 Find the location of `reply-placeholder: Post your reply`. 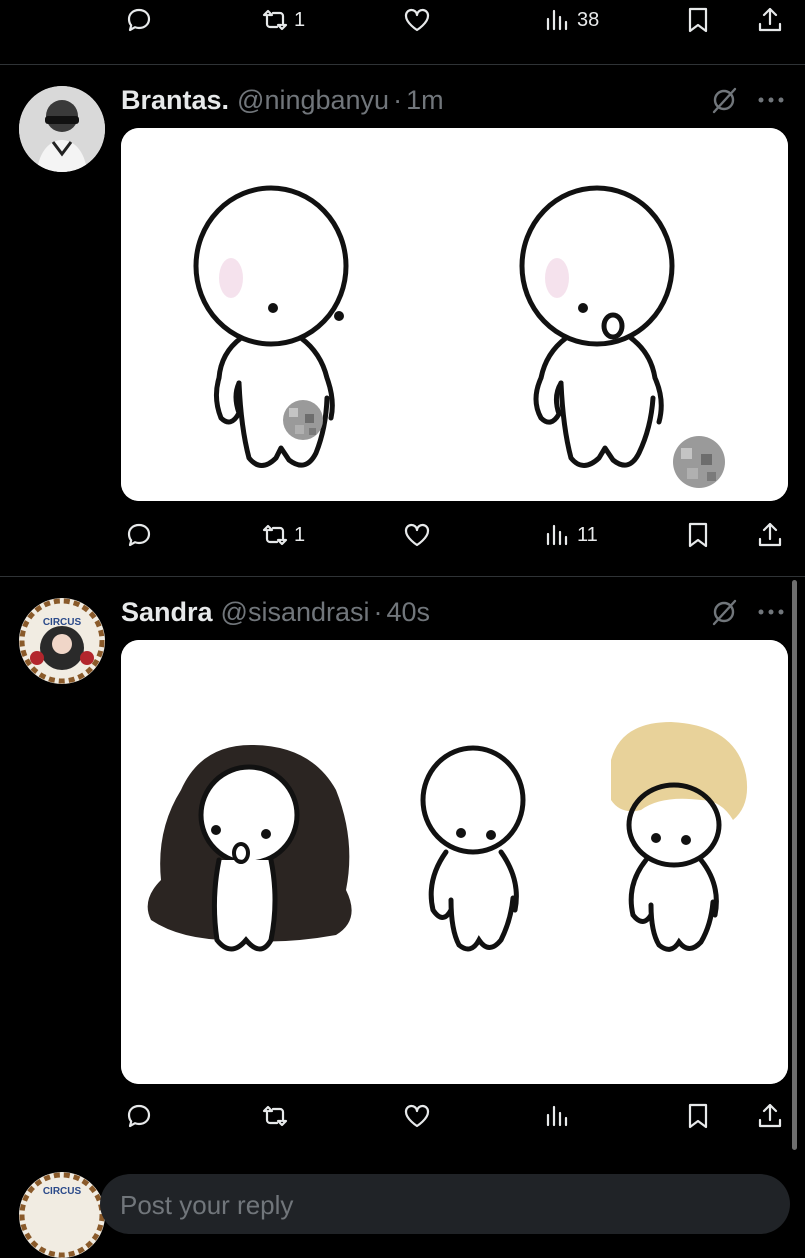

reply-placeholder: Post your reply is located at coordinates (207, 1205).